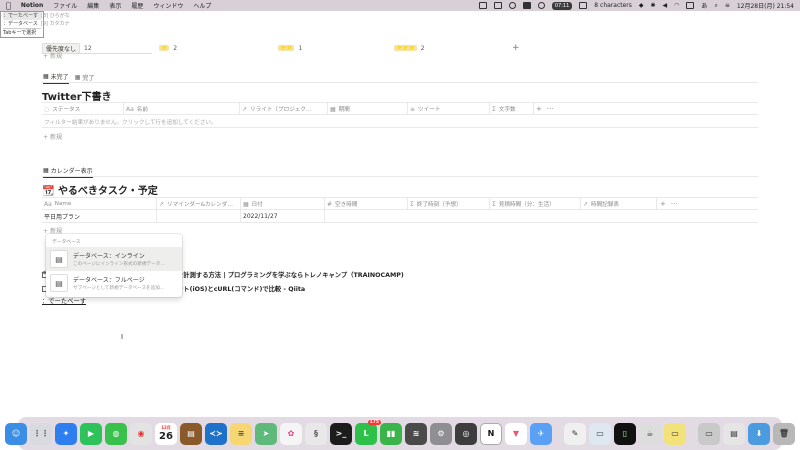 Image resolution: width=800 pixels, height=450 pixels. I want to click on launchpad-icon: ⋮⋮, so click(41, 433).